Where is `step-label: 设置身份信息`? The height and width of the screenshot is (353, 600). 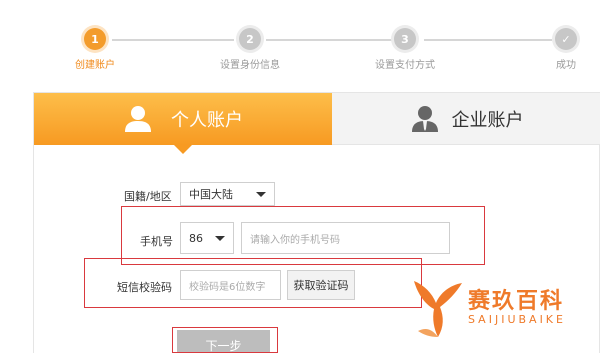
step-label: 设置身份信息 is located at coordinates (250, 65).